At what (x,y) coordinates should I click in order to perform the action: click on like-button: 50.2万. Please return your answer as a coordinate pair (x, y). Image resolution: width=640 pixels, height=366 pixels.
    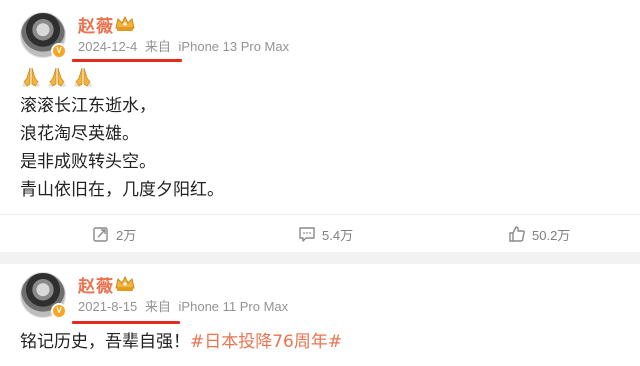
    Looking at the image, I should click on (539, 234).